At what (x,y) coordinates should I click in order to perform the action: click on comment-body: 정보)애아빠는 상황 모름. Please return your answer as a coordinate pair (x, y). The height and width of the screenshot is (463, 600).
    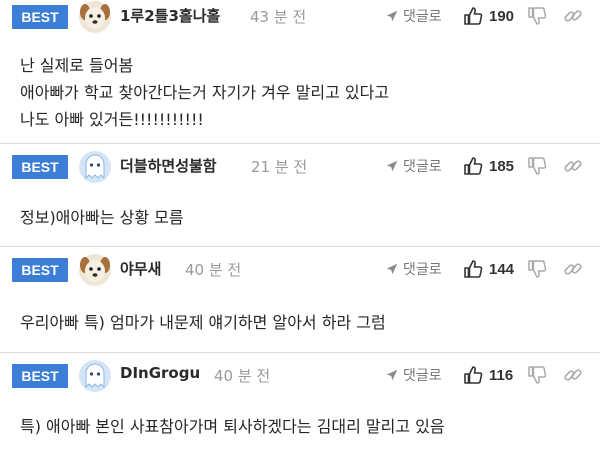
    Looking at the image, I should click on (305, 217).